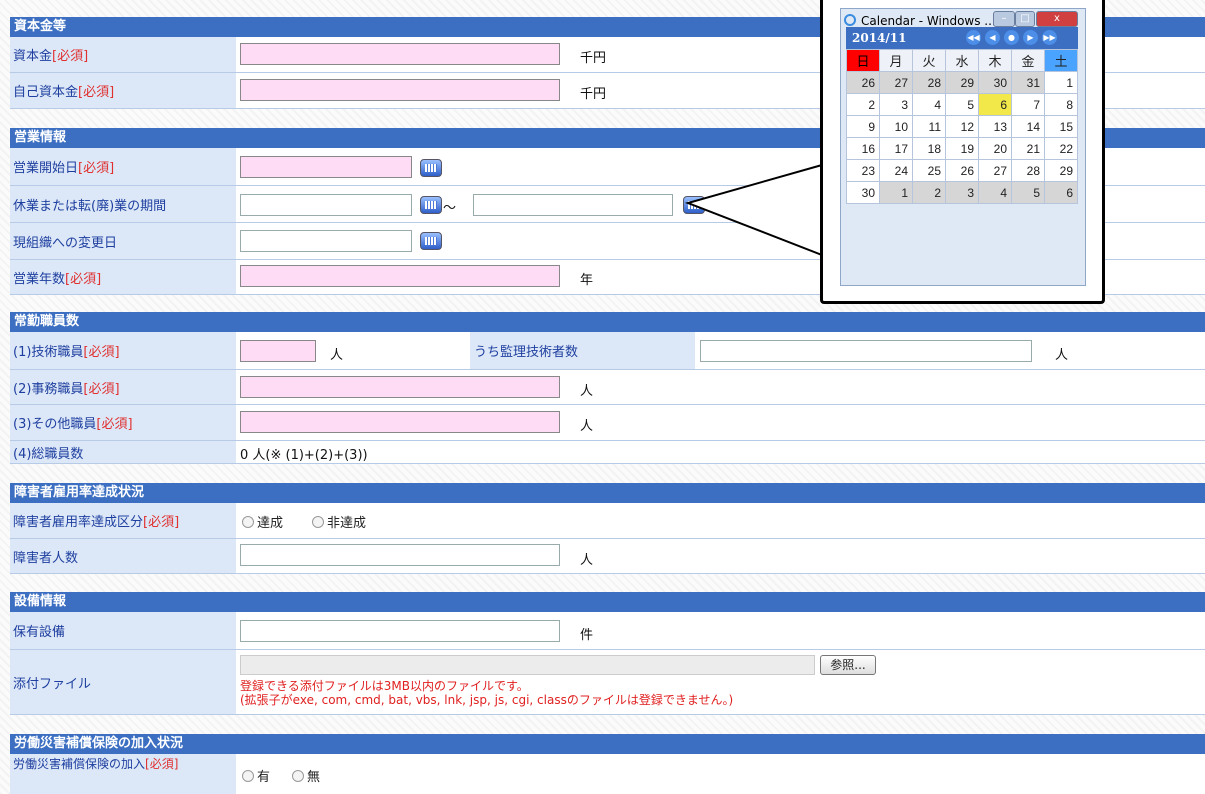  Describe the element at coordinates (1028, 82) in the screenshot. I see `day-cell: 31` at that location.